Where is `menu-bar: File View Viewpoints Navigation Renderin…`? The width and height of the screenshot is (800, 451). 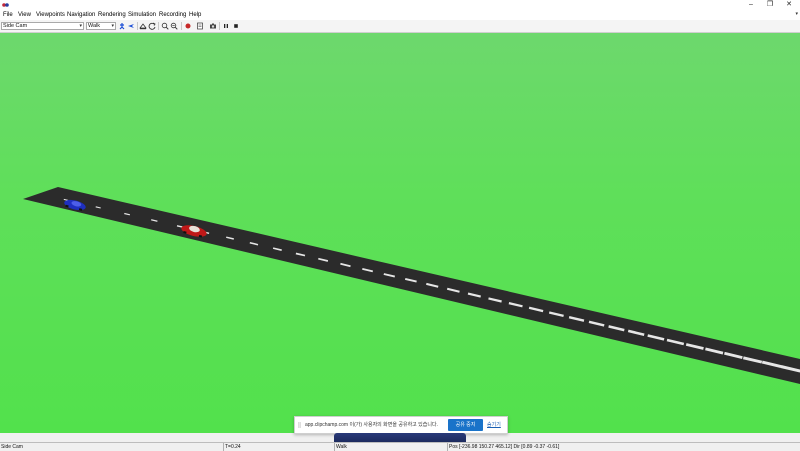 menu-bar: File View Viewpoints Navigation Renderin… is located at coordinates (400, 15).